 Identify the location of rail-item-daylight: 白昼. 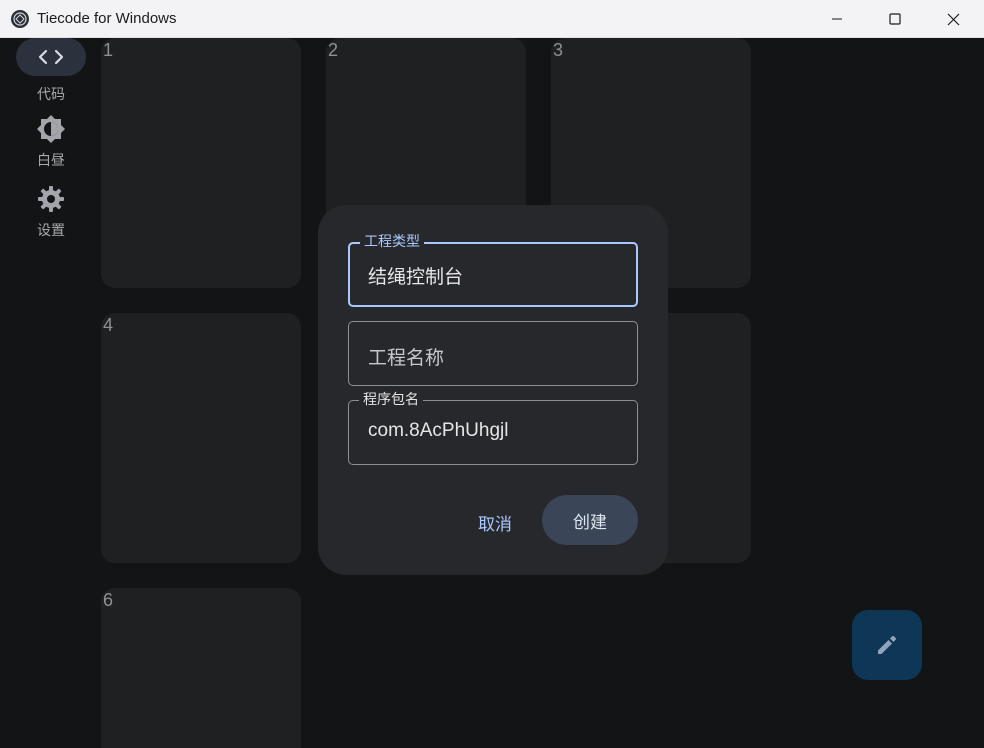
(51, 141).